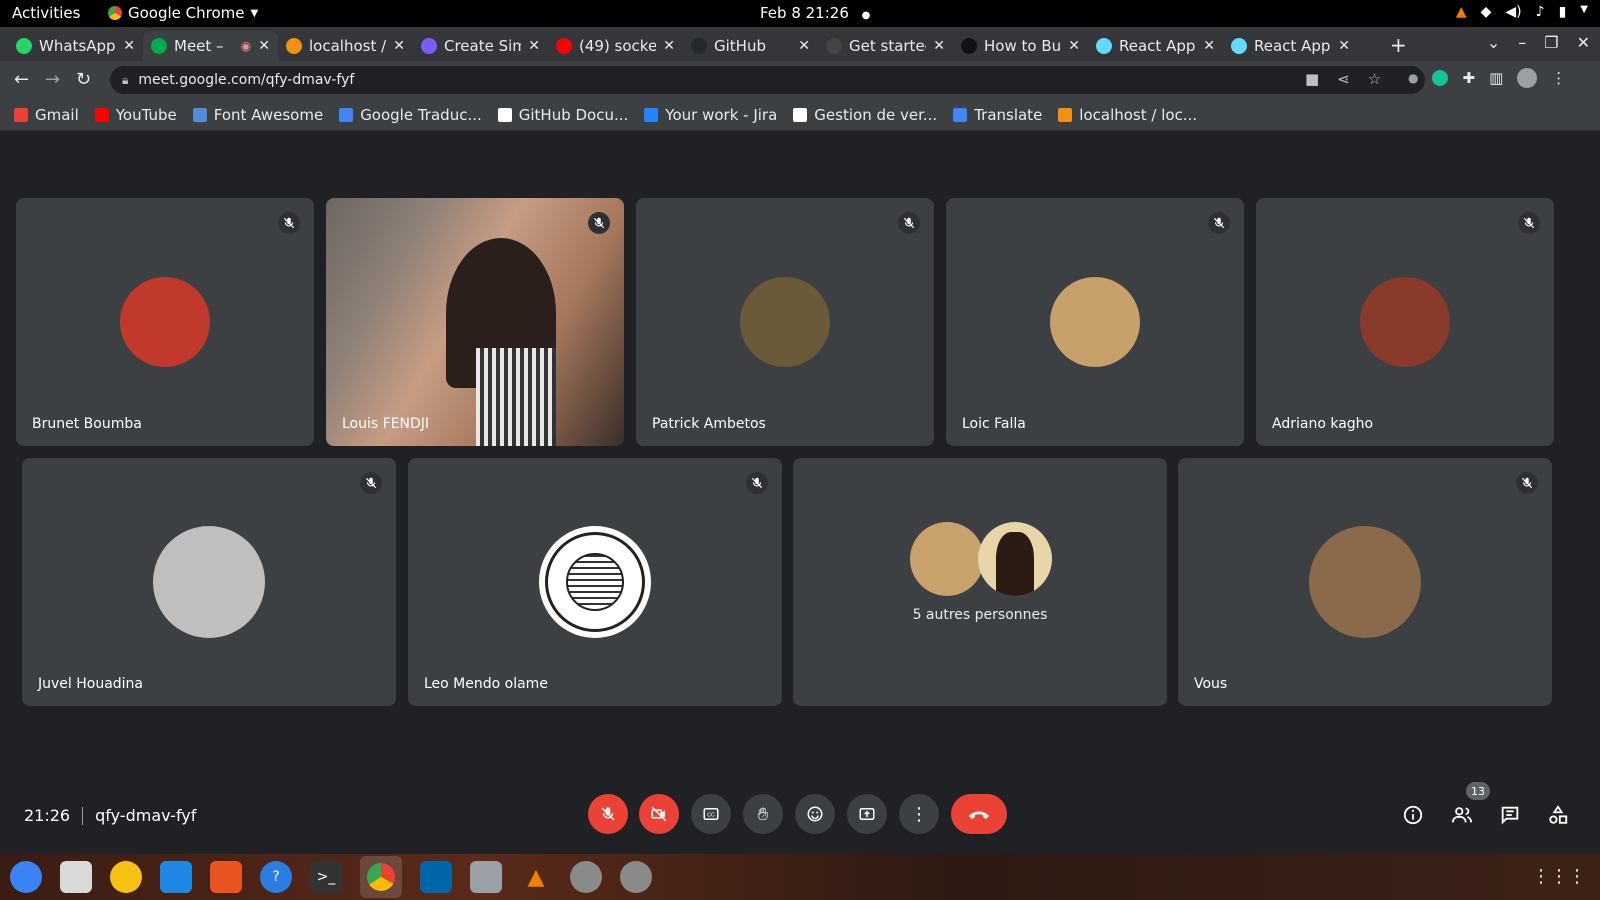 This screenshot has height=900, width=1600. What do you see at coordinates (1493, 42) in the screenshot?
I see `tab-search-icon: ⌄` at bounding box center [1493, 42].